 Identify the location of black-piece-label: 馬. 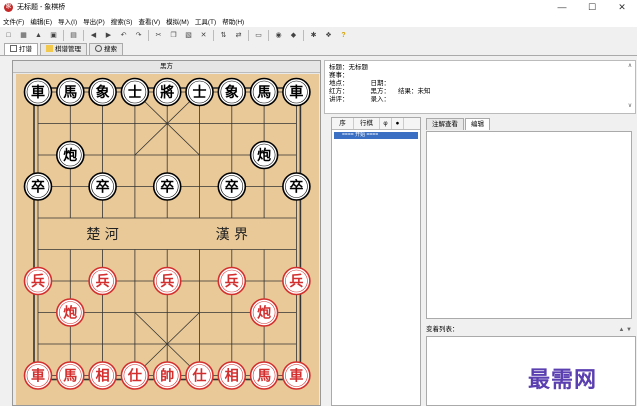
(70, 93).